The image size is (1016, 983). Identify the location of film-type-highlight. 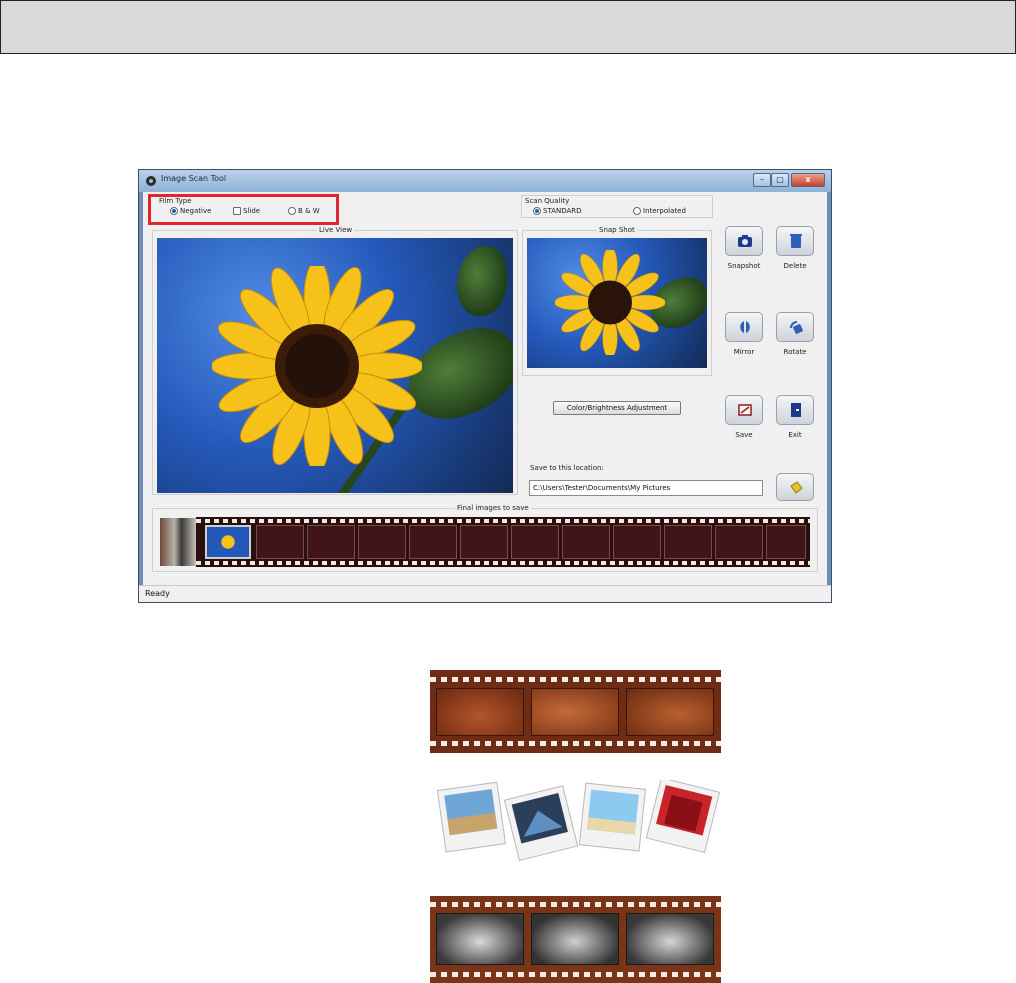
(243, 209).